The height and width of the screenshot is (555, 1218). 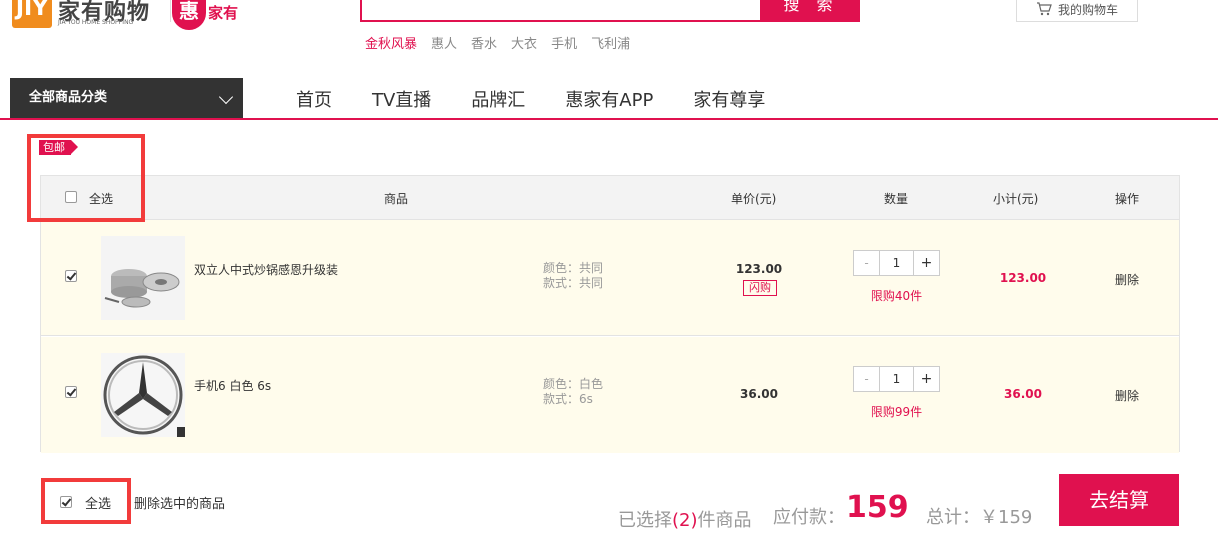 I want to click on unit-price: 123.00, so click(x=759, y=269).